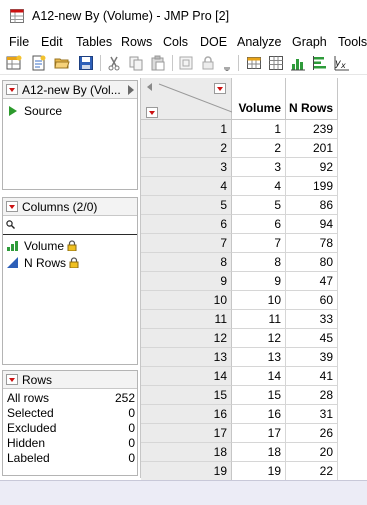 This screenshot has height=505, width=367. I want to click on row-number: 8, so click(186, 262).